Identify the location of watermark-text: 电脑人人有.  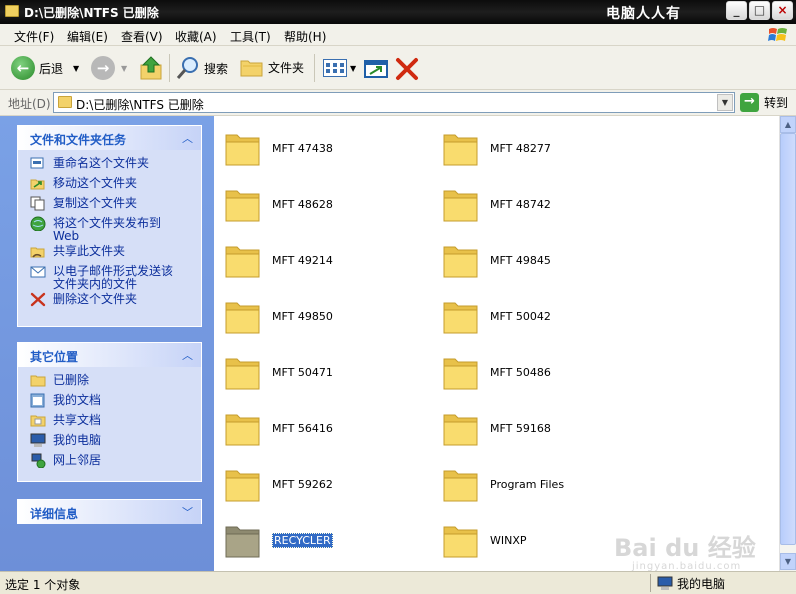
(643, 14).